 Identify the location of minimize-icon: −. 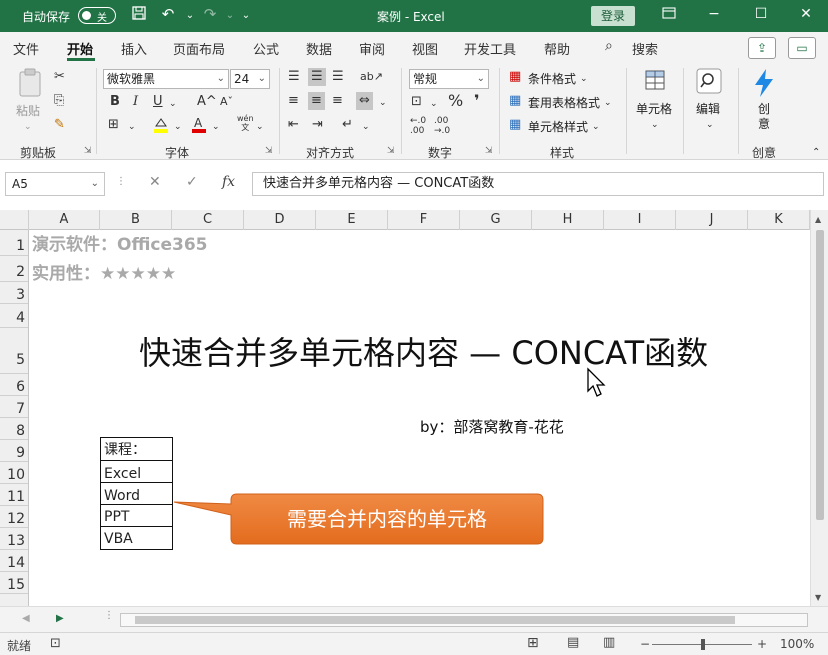
(714, 14).